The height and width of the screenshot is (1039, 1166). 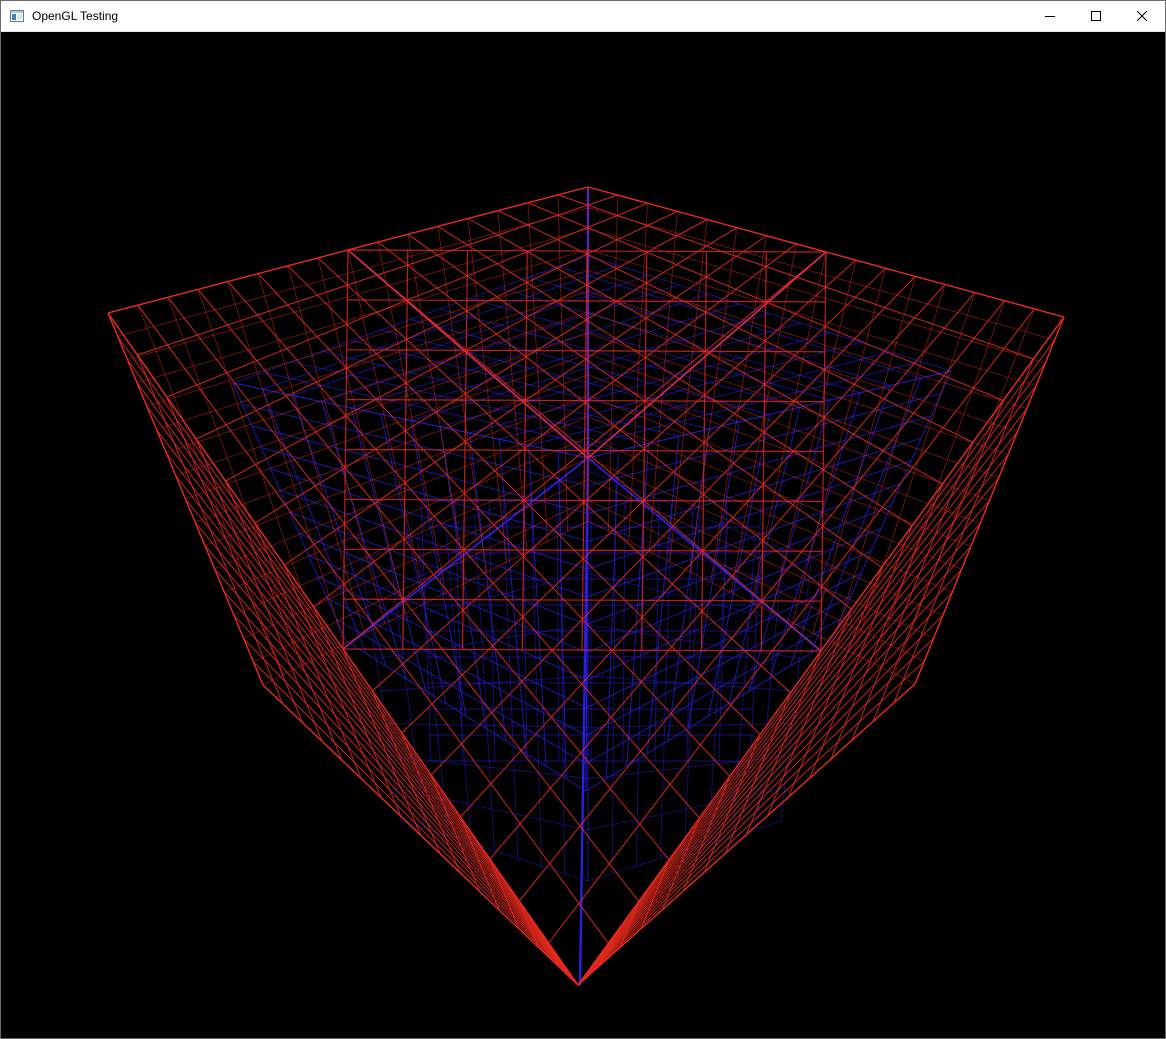 I want to click on maximize-button, so click(x=1096, y=16).